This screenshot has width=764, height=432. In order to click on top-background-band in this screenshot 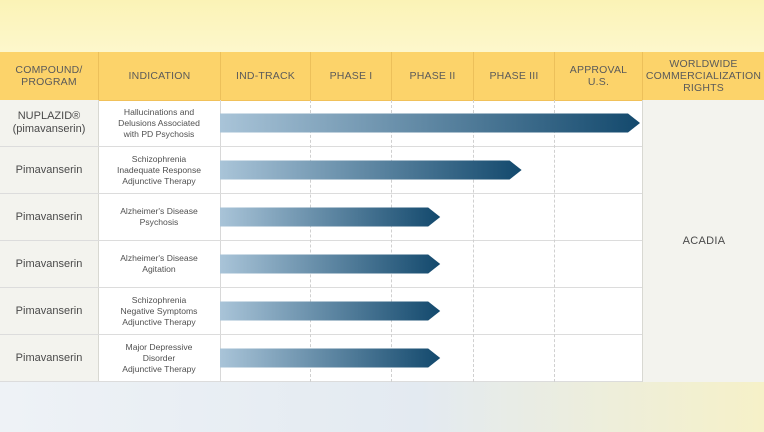, I will do `click(382, 26)`.